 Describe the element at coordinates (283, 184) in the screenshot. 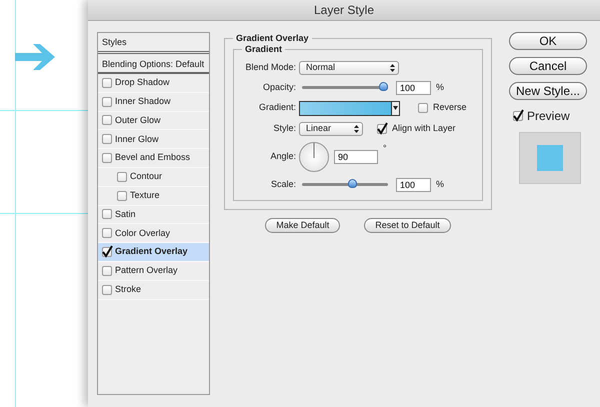

I see `field-label: Scale:` at that location.